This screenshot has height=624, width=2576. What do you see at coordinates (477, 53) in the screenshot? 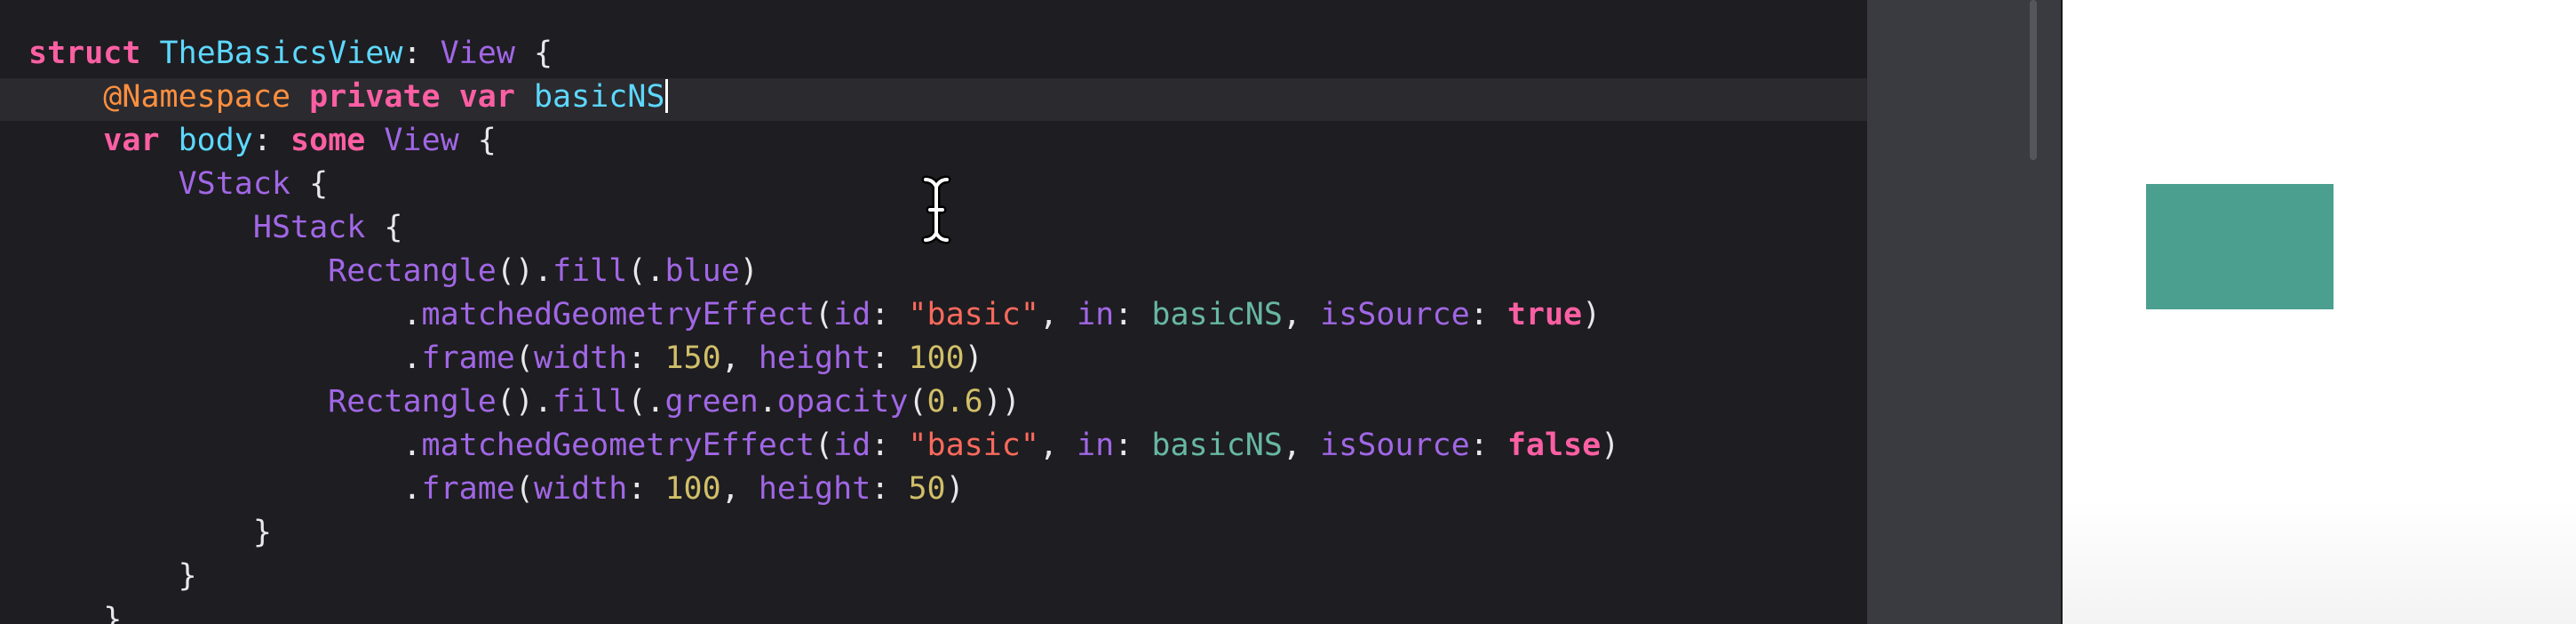
I see `code-token: View` at bounding box center [477, 53].